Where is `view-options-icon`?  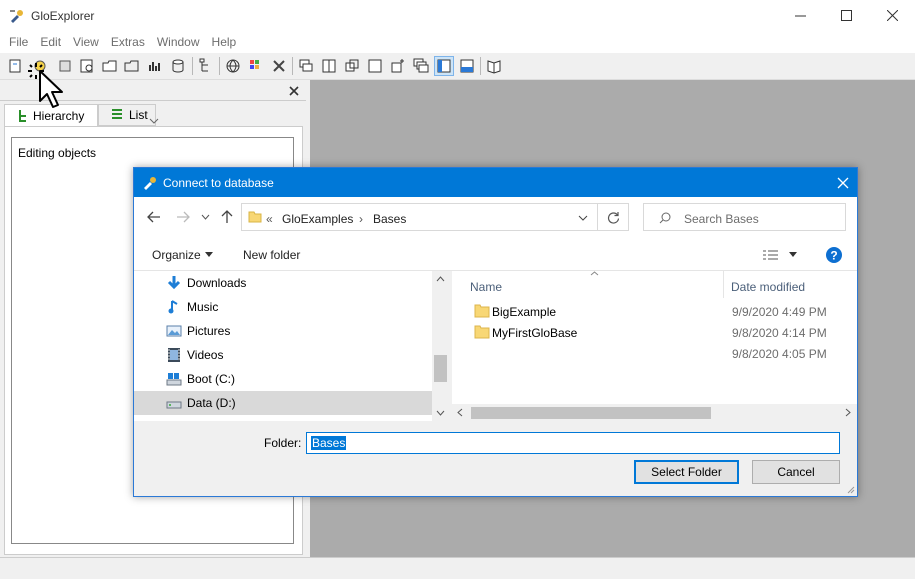 view-options-icon is located at coordinates (771, 255).